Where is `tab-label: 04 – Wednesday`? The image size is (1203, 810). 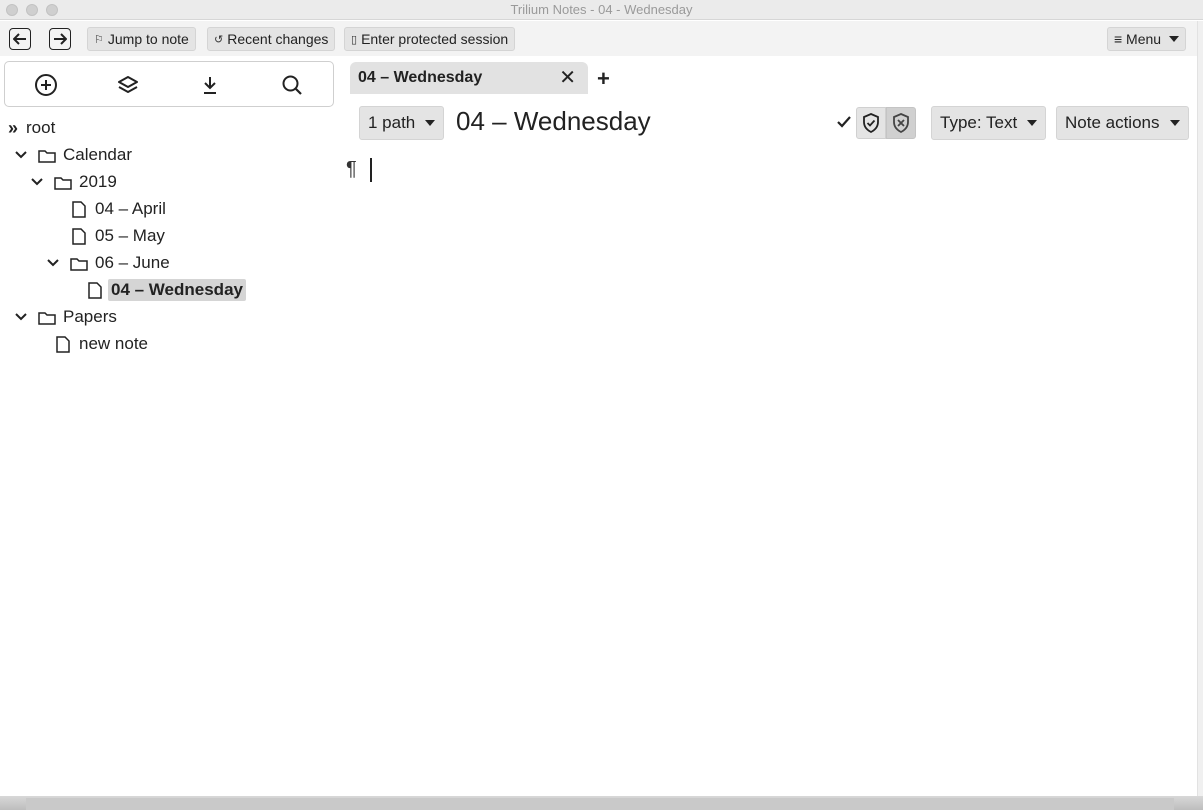 tab-label: 04 – Wednesday is located at coordinates (420, 77).